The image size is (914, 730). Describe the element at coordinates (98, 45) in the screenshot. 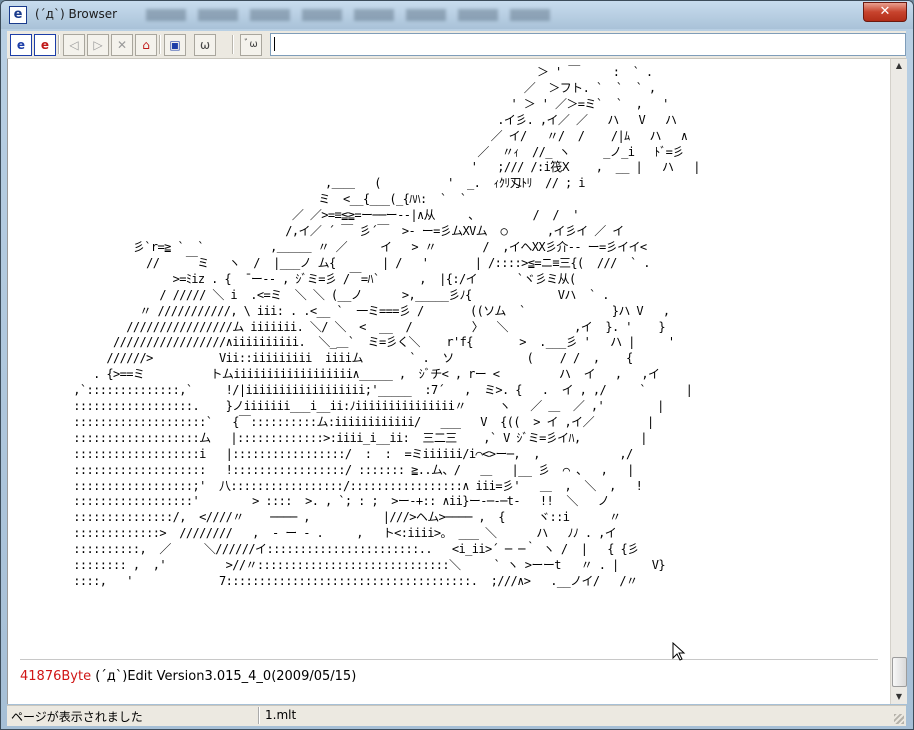

I see `forward-icon: ▷` at that location.